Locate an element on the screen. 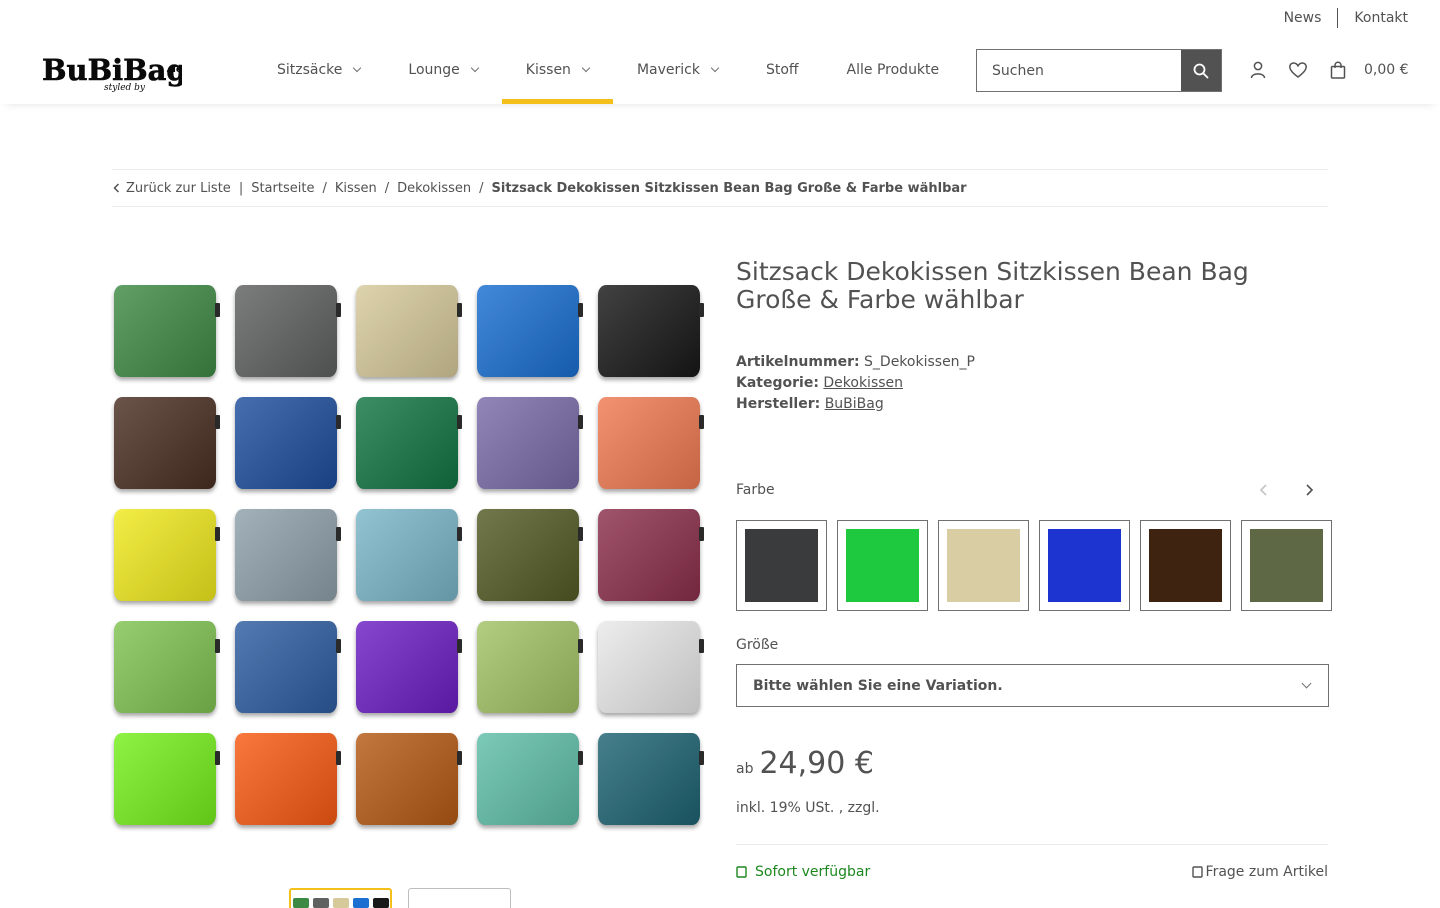  account-button is located at coordinates (1258, 70).